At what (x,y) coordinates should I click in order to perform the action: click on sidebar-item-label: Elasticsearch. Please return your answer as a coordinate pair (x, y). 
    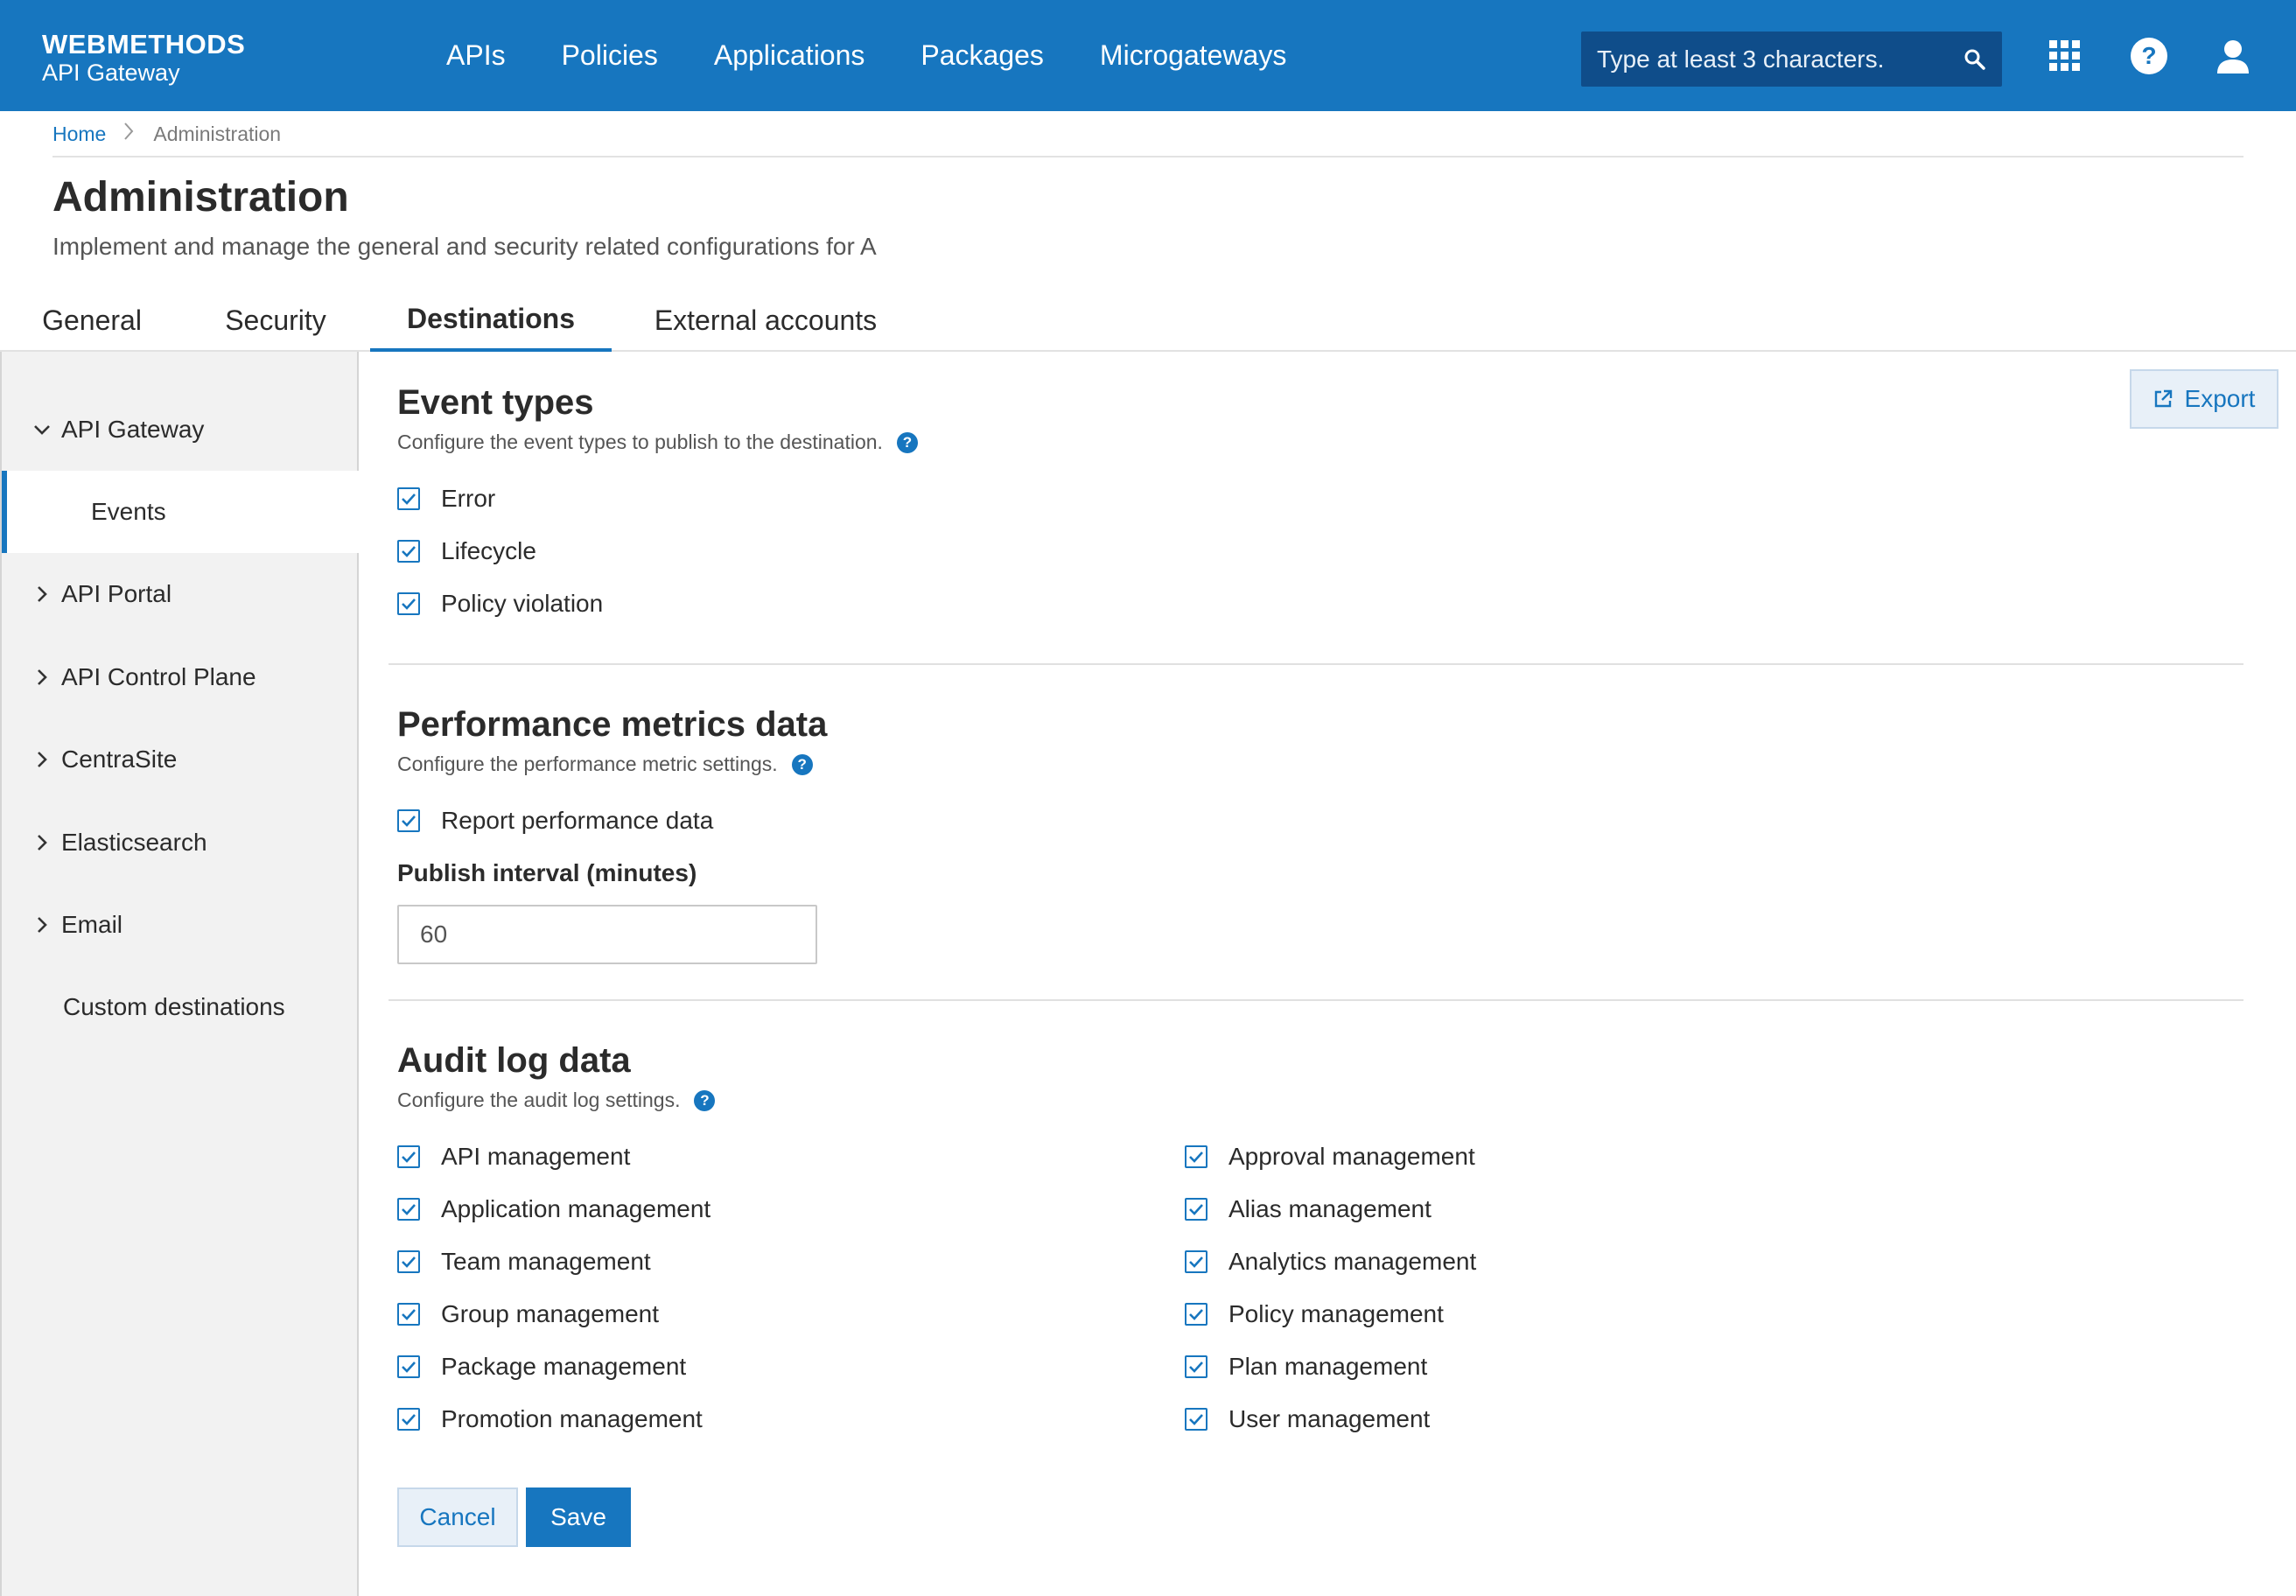
    Looking at the image, I should click on (134, 842).